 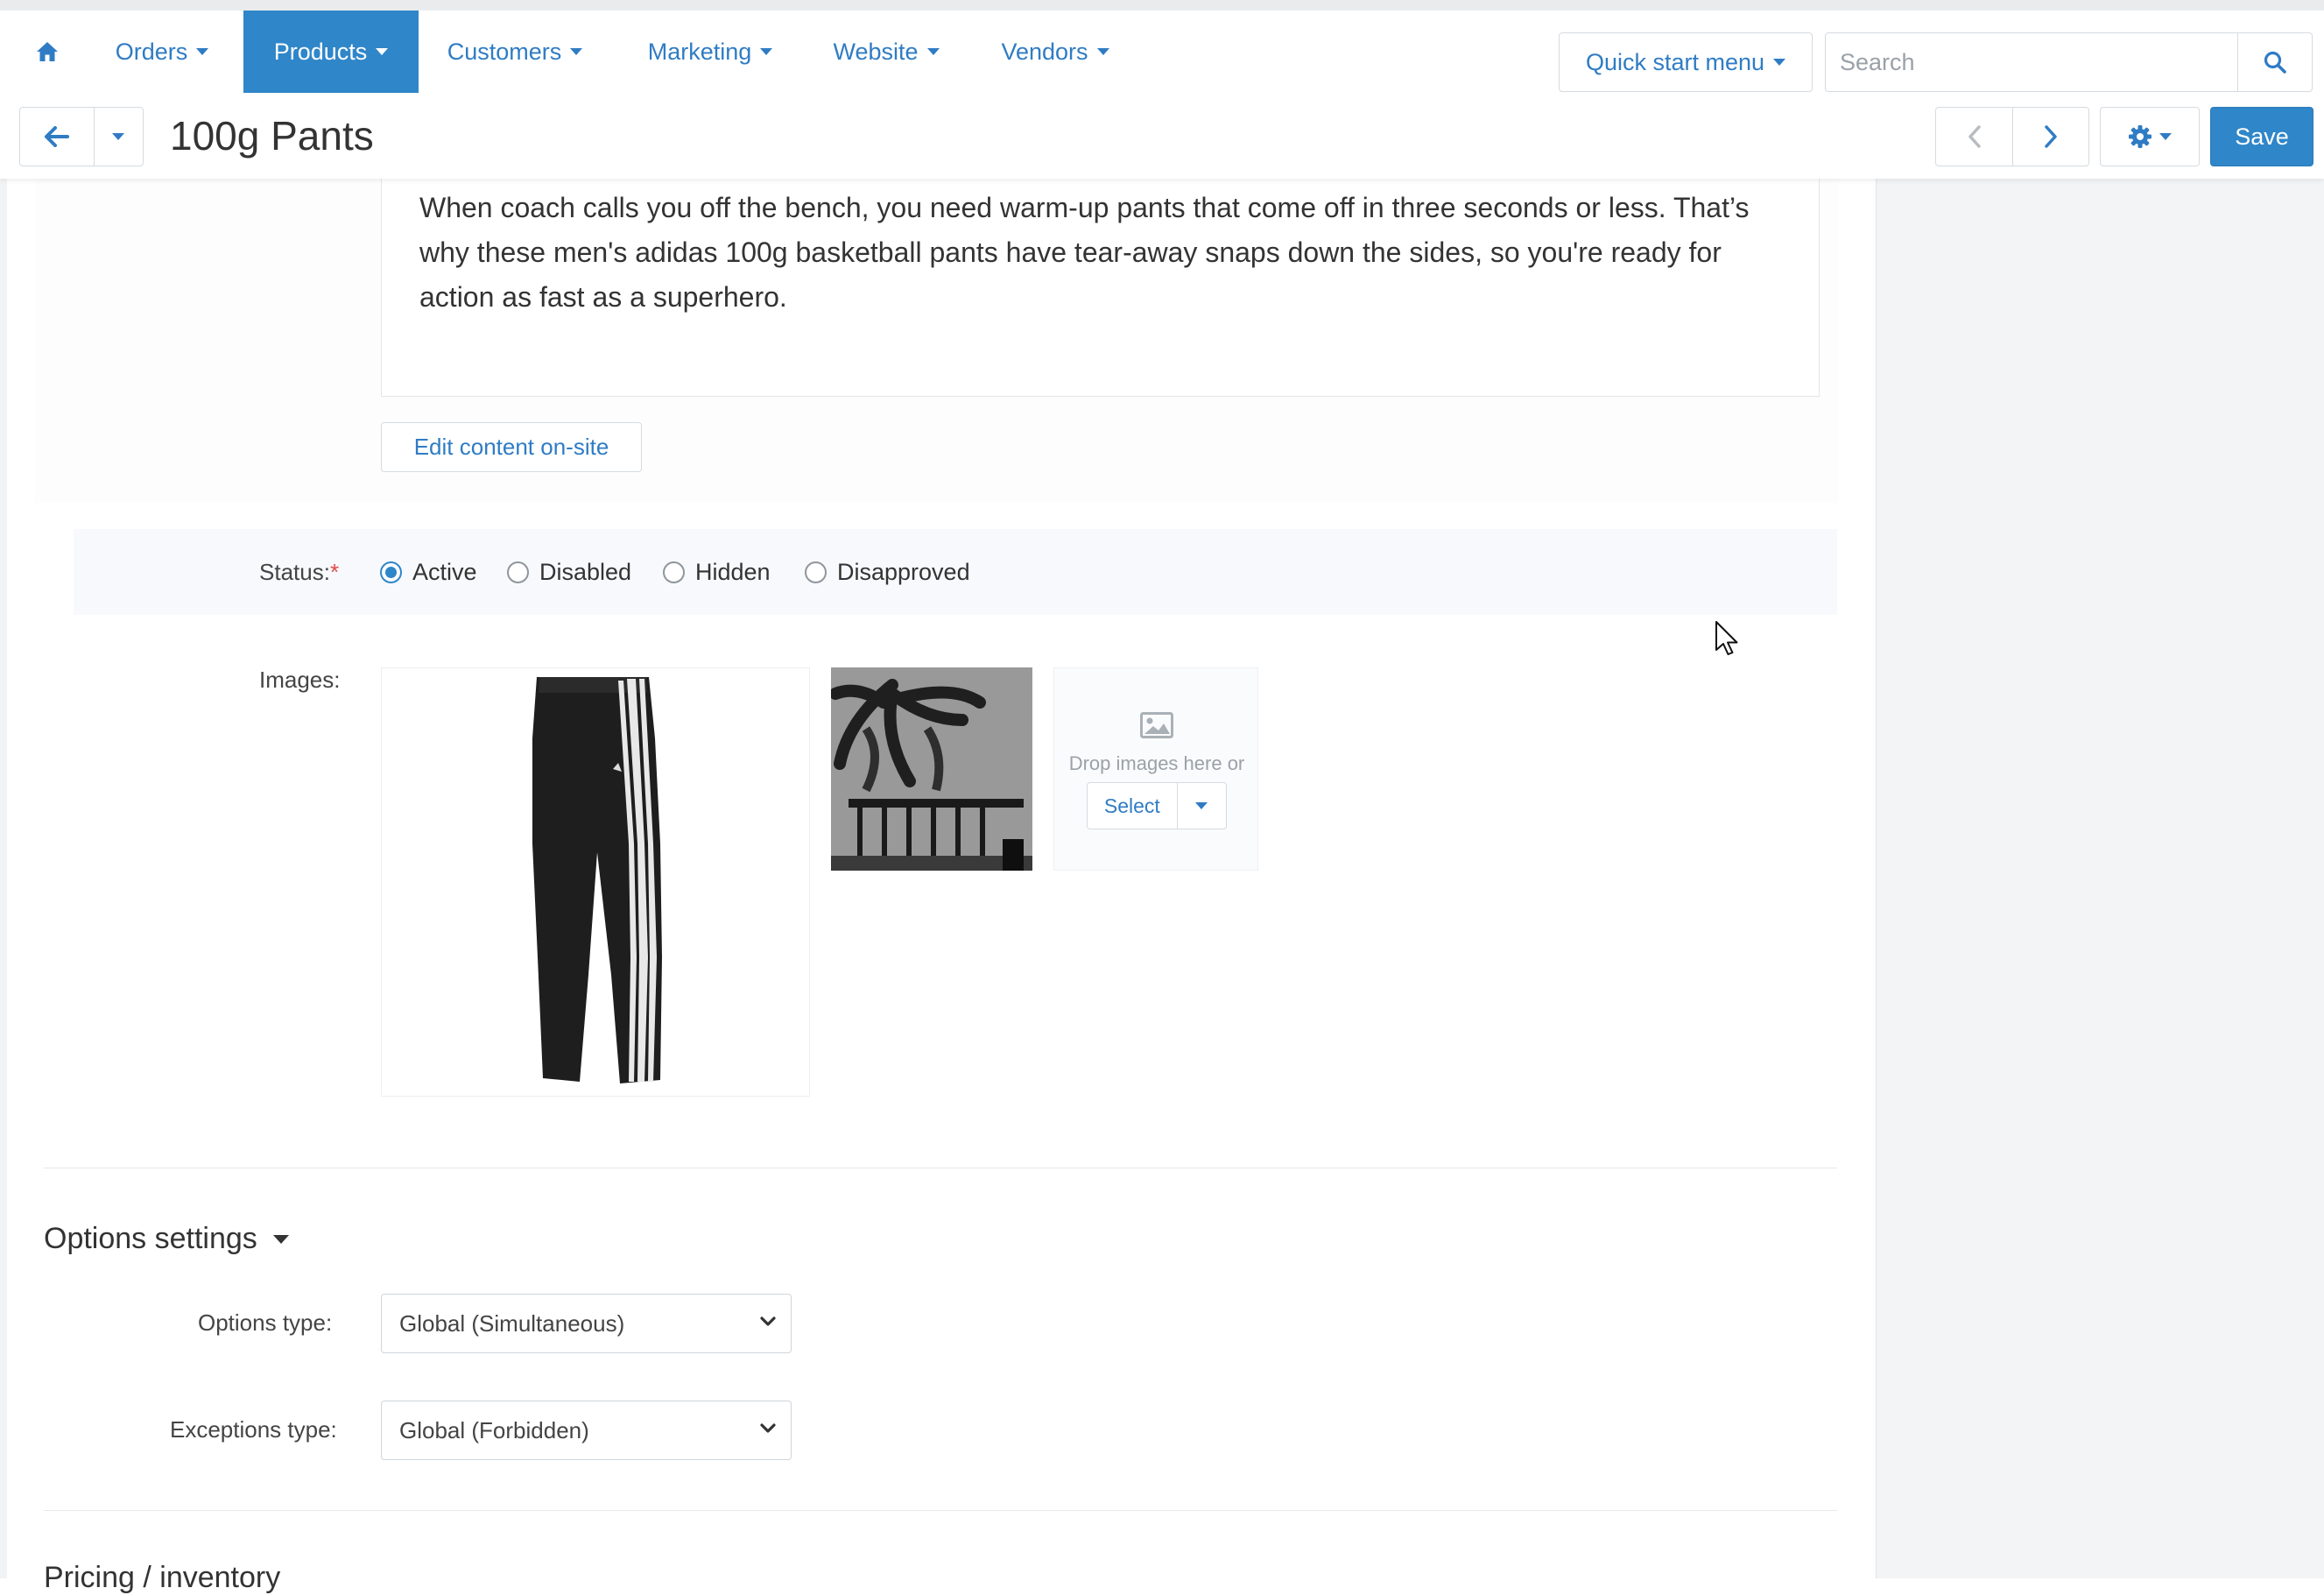 I want to click on select-images-button: Select, so click(x=1133, y=806).